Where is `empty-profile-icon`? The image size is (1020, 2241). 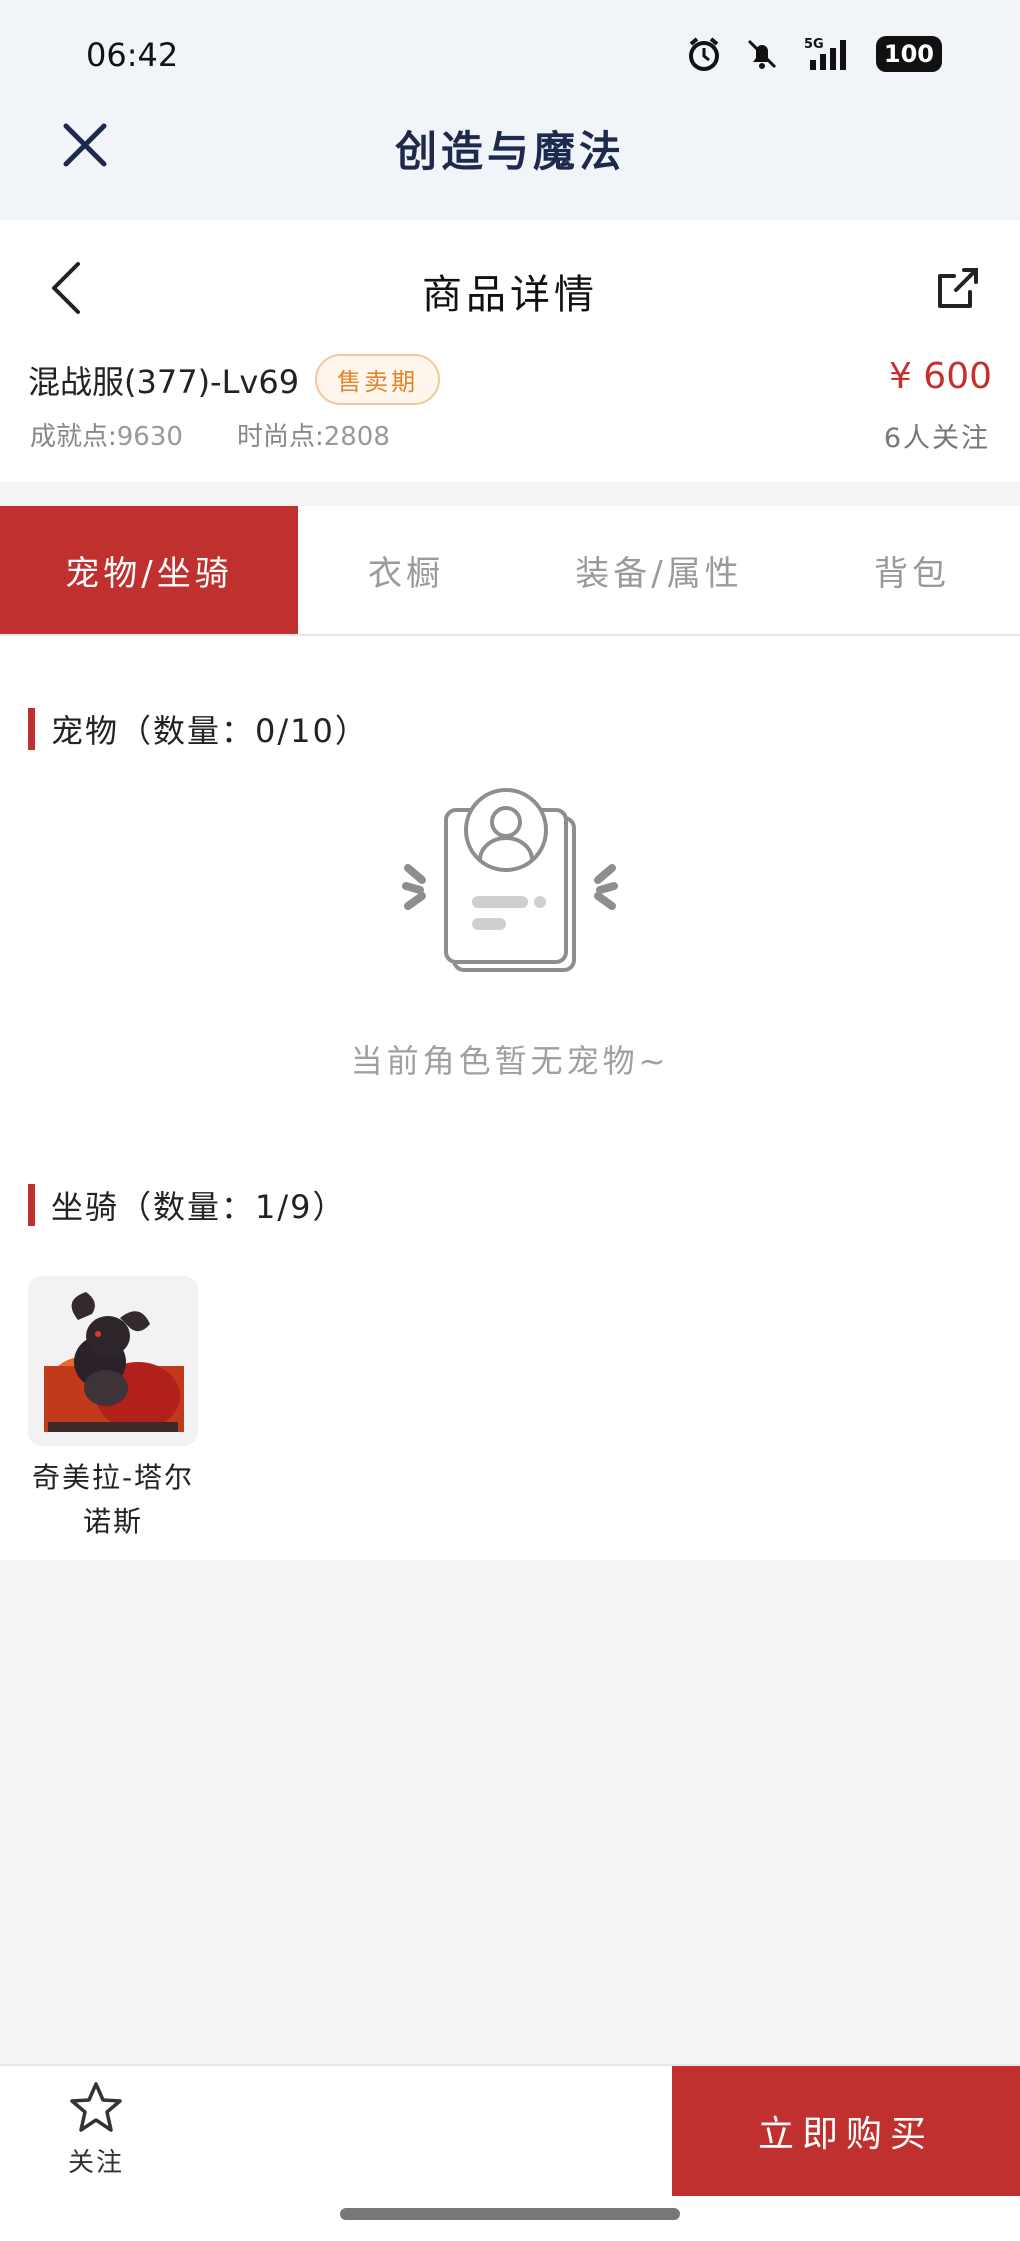
empty-profile-icon is located at coordinates (510, 883).